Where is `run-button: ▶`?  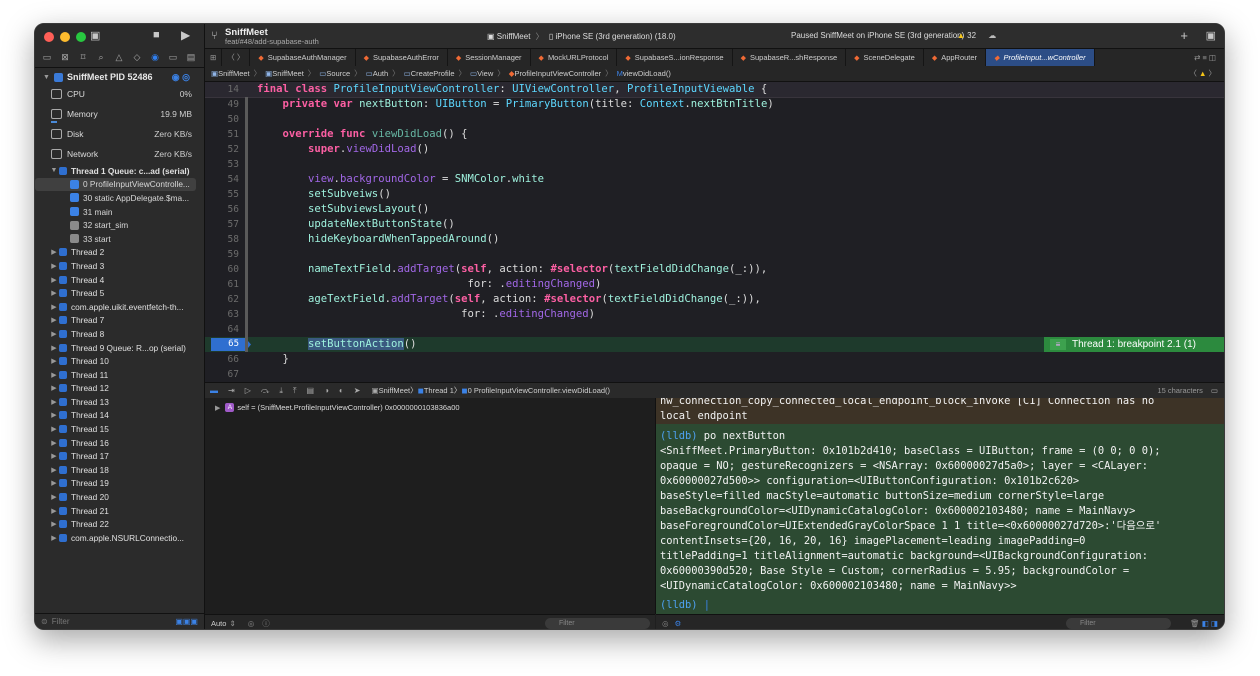
run-button: ▶ is located at coordinates (185, 35).